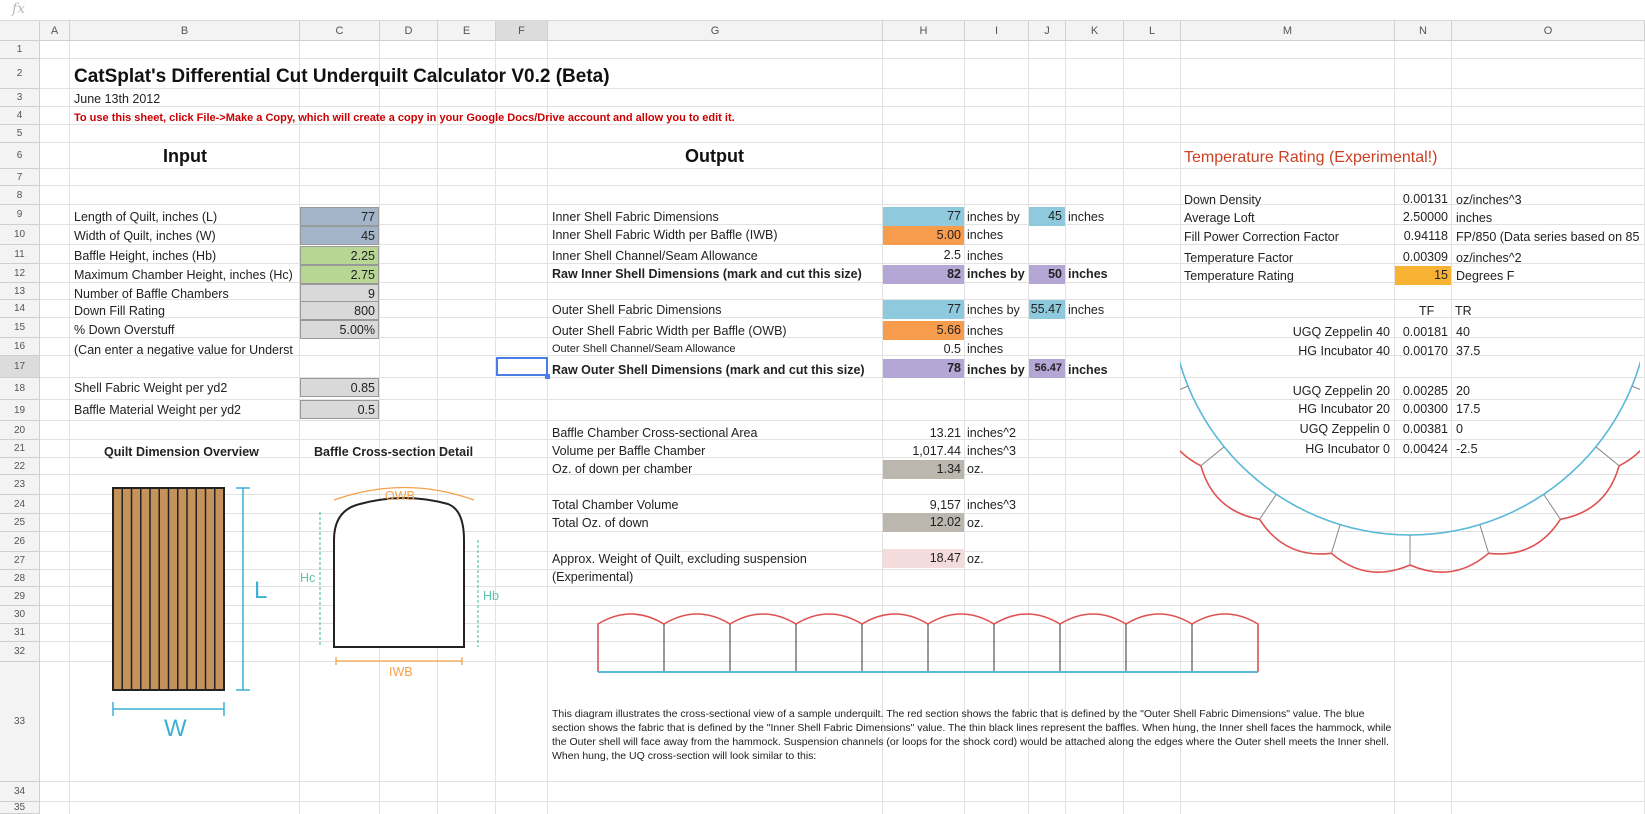 Image resolution: width=1645 pixels, height=814 pixels. What do you see at coordinates (20, 523) in the screenshot?
I see `row-header-25: 25` at bounding box center [20, 523].